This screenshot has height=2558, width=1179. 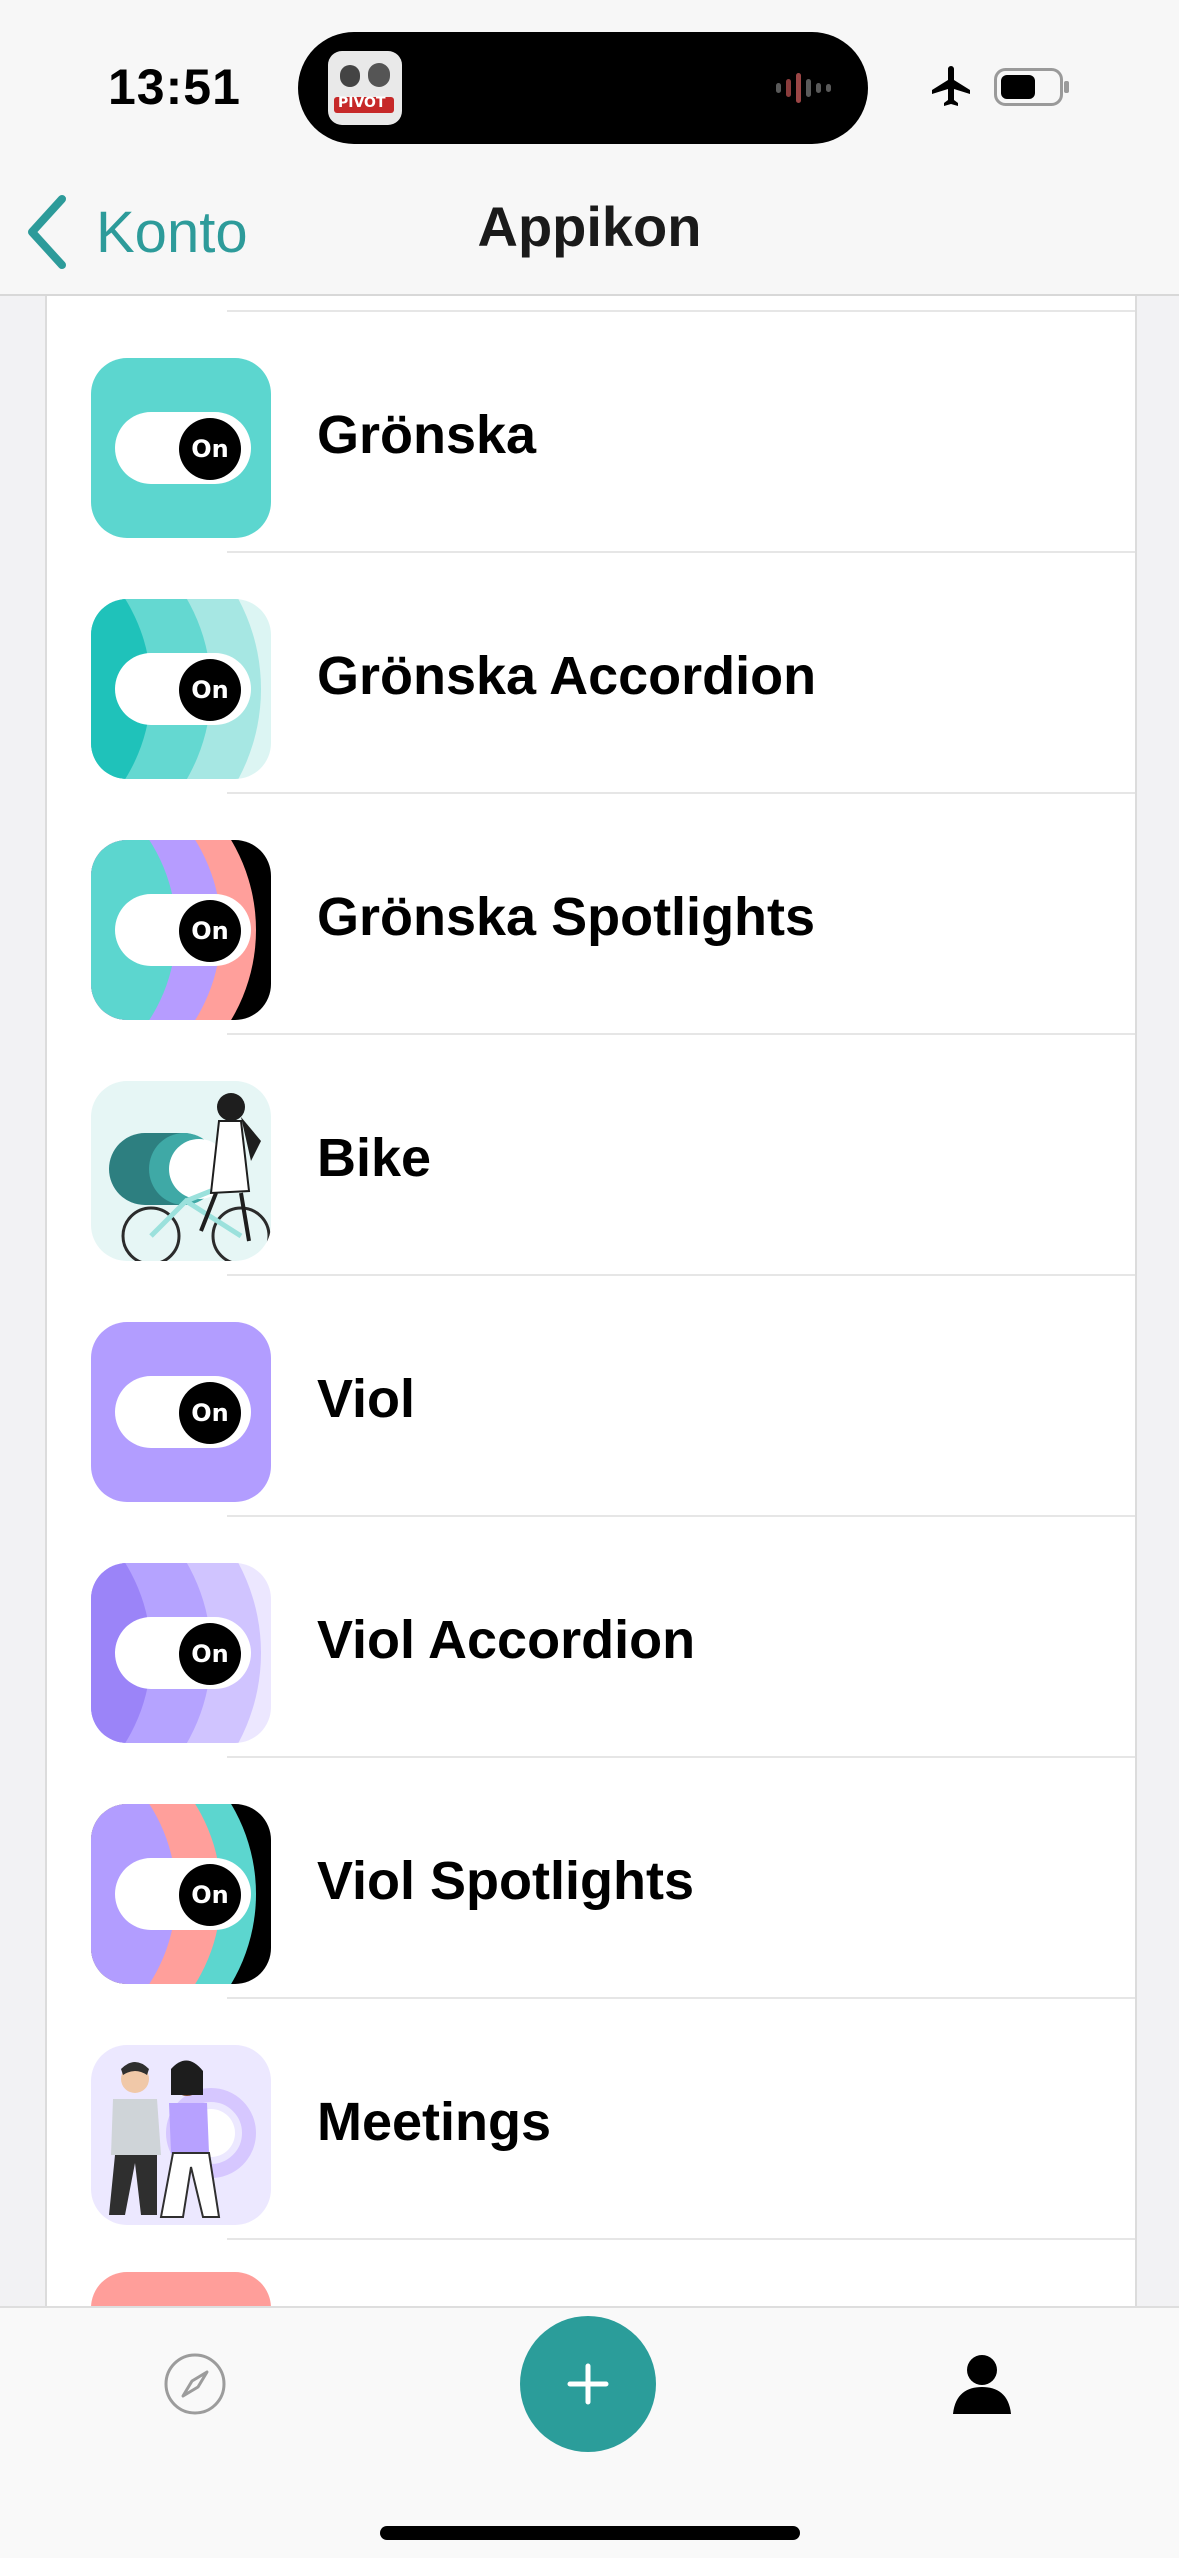 I want to click on battery-icon, so click(x=1031, y=87).